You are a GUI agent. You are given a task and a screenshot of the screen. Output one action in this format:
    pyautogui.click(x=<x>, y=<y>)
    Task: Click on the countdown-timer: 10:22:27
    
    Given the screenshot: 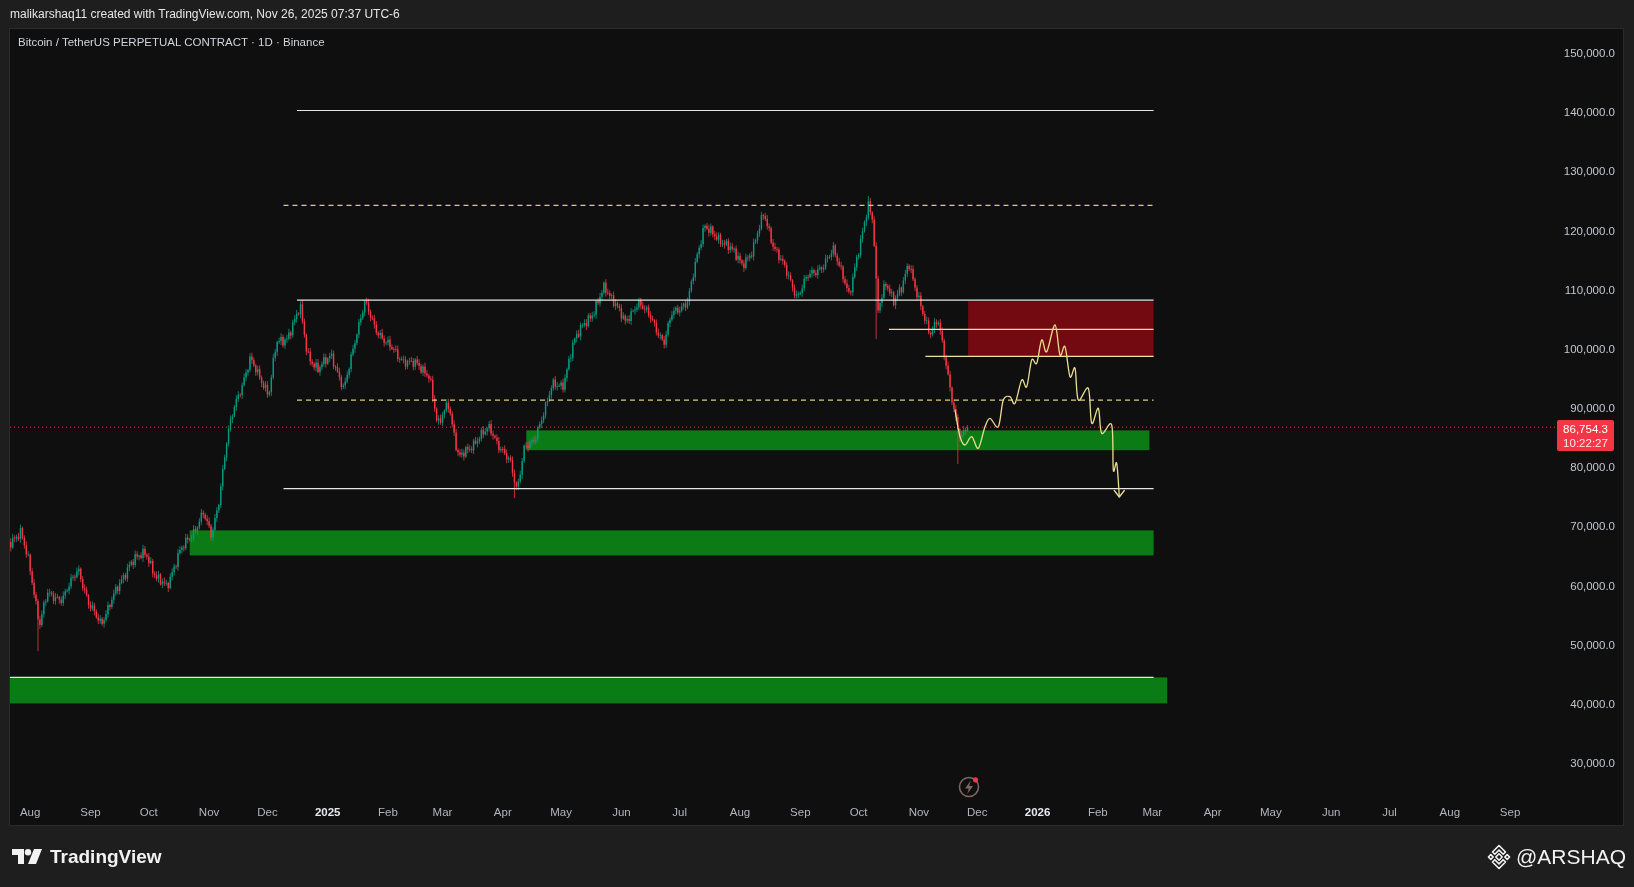 What is the action you would take?
    pyautogui.click(x=1585, y=443)
    